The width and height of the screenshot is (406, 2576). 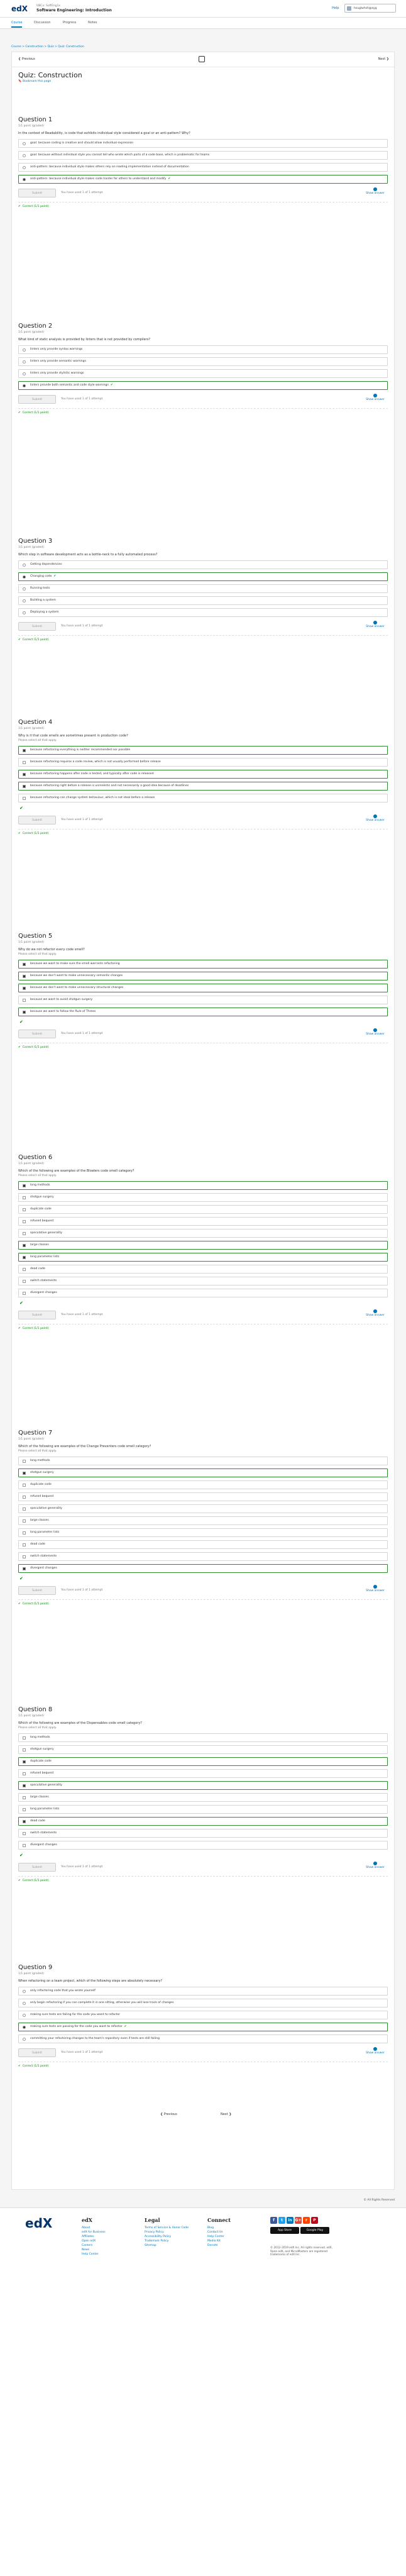 What do you see at coordinates (238, 2245) in the screenshot?
I see `footer-link: Donate` at bounding box center [238, 2245].